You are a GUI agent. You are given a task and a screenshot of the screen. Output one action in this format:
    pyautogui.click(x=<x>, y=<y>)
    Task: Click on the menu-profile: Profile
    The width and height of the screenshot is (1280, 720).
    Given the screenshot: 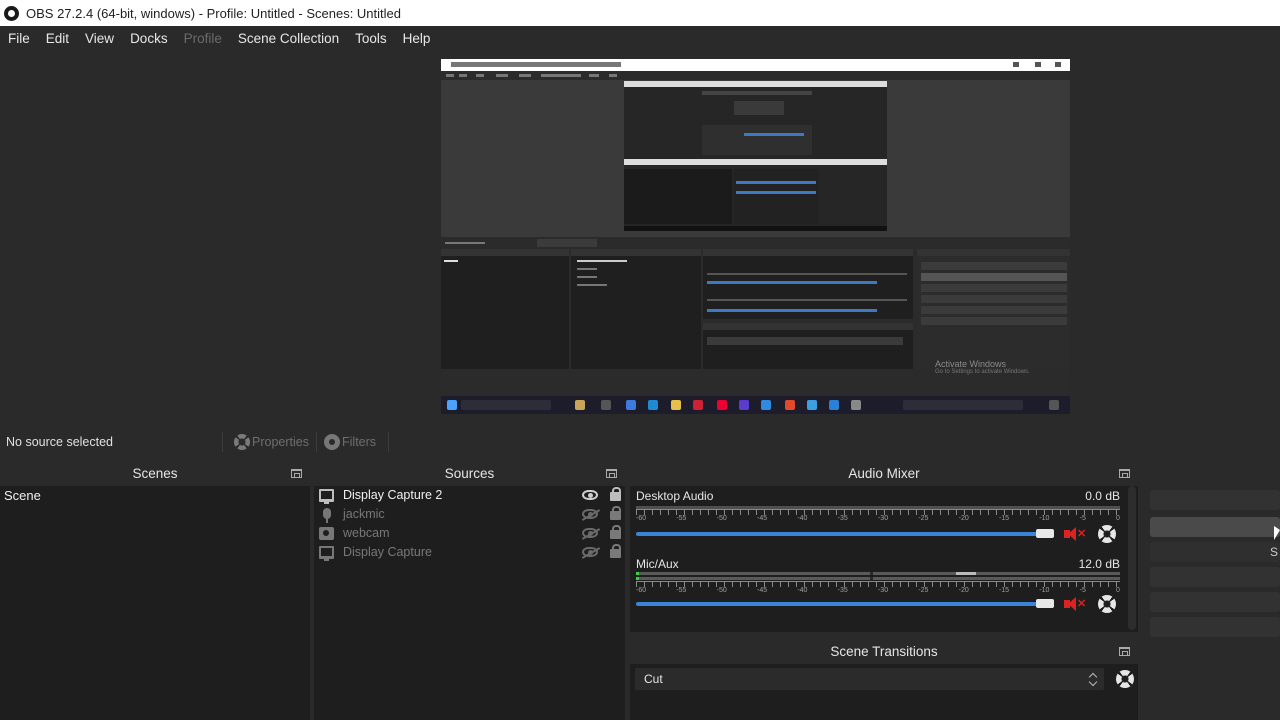 What is the action you would take?
    pyautogui.click(x=203, y=38)
    